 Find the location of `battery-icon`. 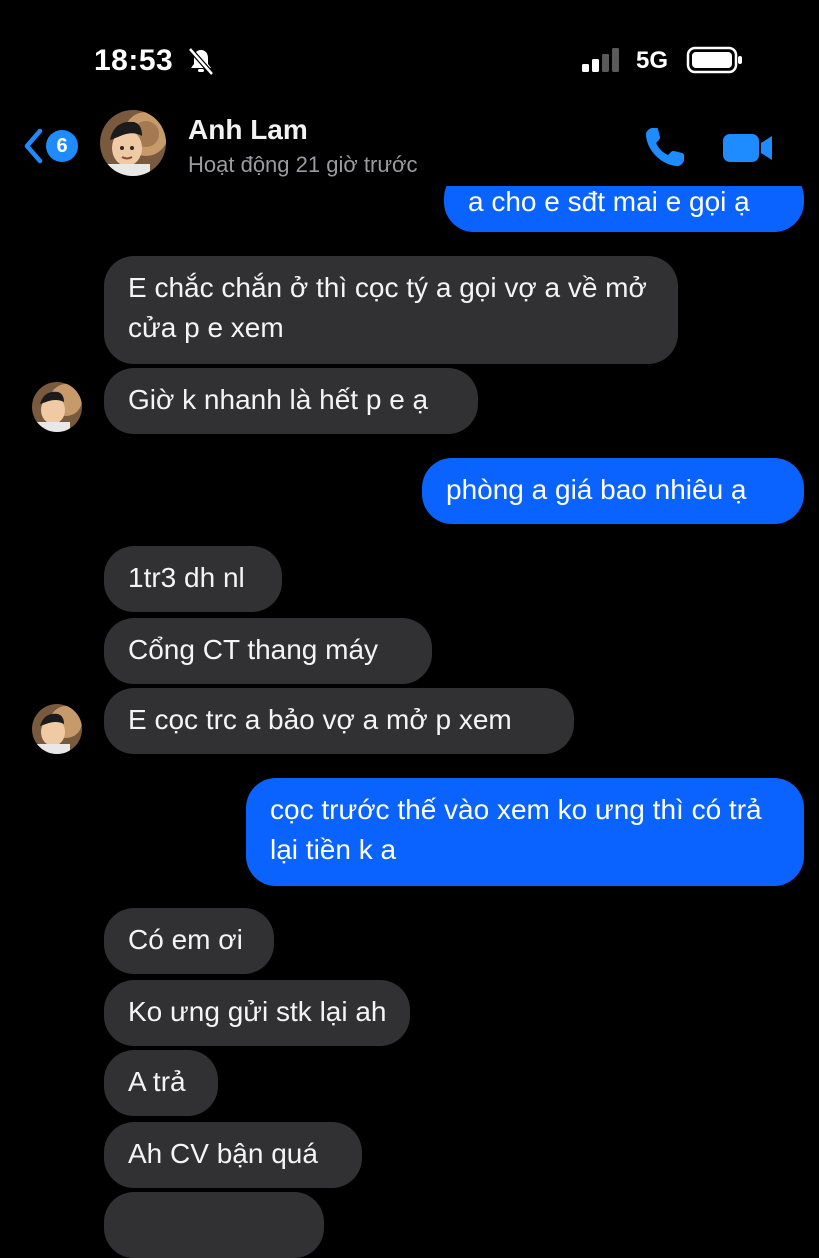

battery-icon is located at coordinates (714, 60).